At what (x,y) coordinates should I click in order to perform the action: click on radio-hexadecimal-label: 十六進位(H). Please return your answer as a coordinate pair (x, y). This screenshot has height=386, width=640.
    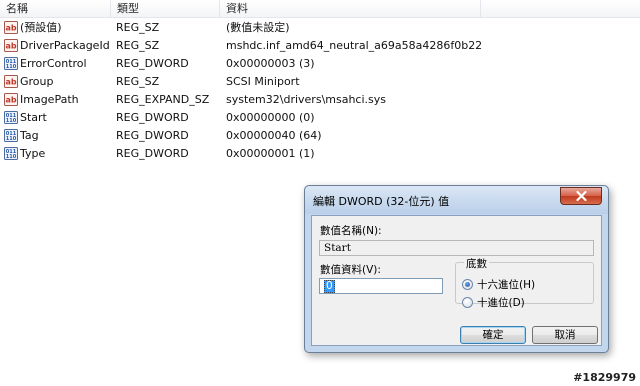
    Looking at the image, I should click on (506, 285).